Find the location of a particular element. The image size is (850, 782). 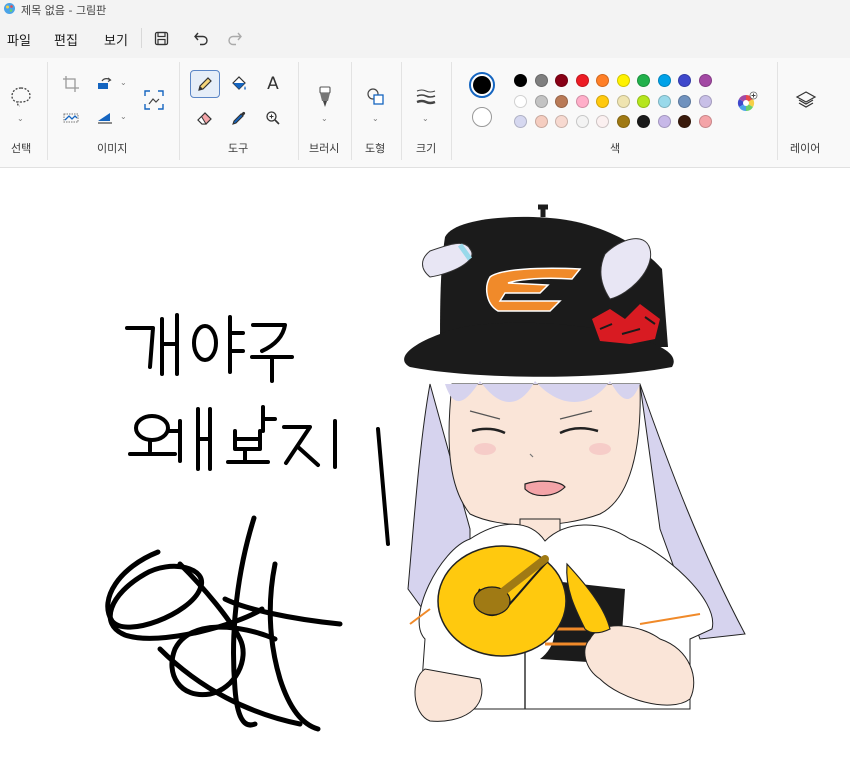

image-frame-icon is located at coordinates (154, 100).